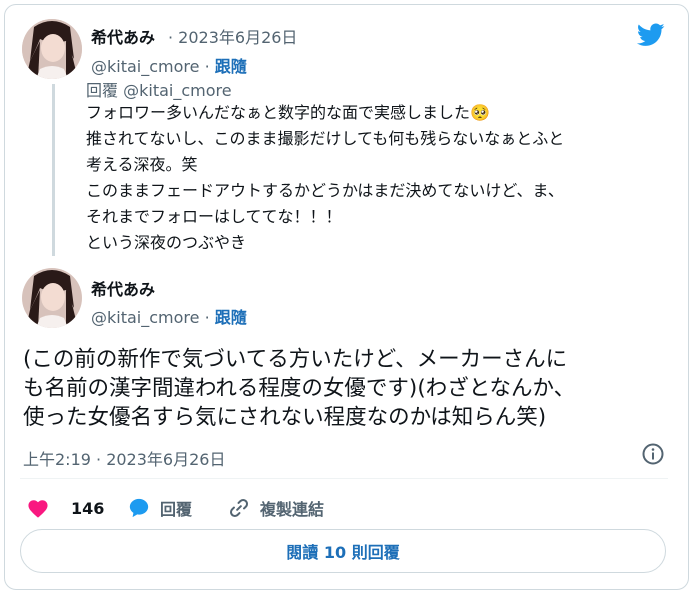  Describe the element at coordinates (142, 164) in the screenshot. I see `text-line: 考える深夜。笑` at that location.